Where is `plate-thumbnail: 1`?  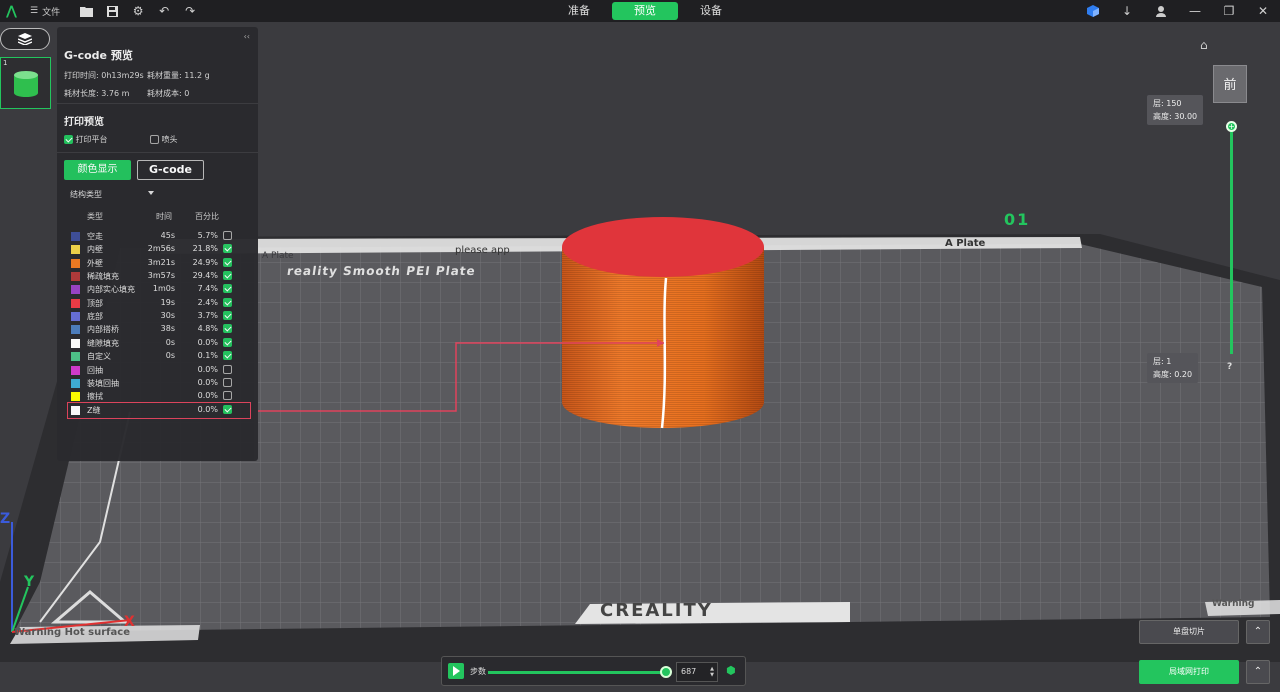
plate-thumbnail: 1 is located at coordinates (25, 83).